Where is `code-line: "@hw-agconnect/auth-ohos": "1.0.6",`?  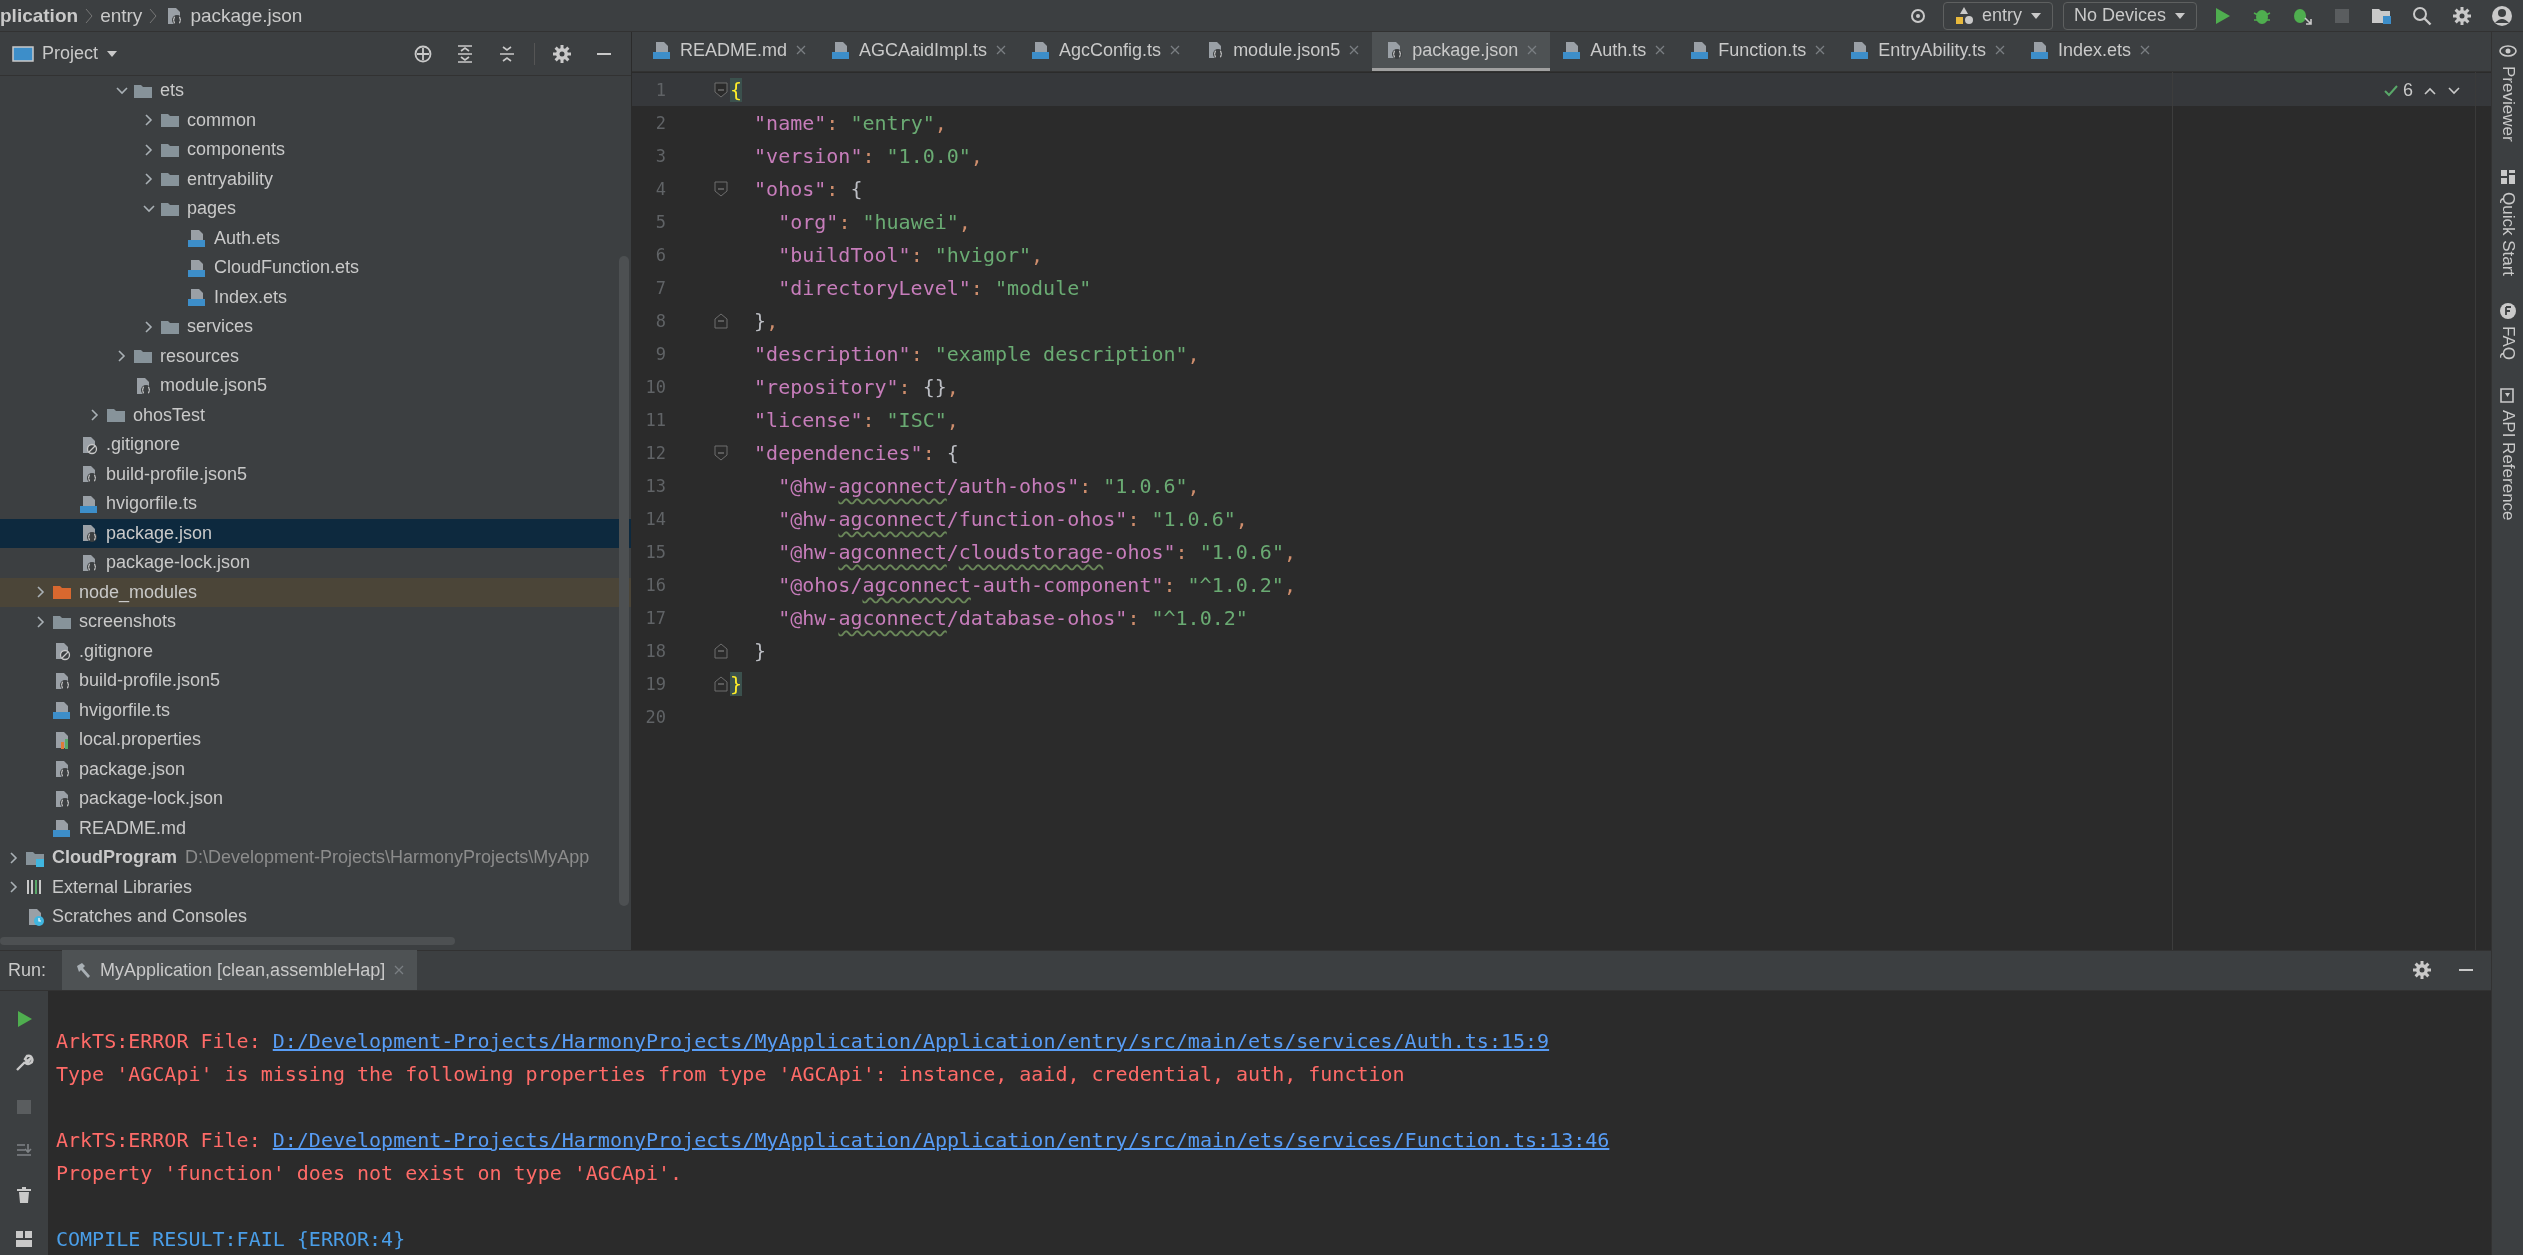 code-line: "@hw-agconnect/auth-ohos": "1.0.6", is located at coordinates (988, 485).